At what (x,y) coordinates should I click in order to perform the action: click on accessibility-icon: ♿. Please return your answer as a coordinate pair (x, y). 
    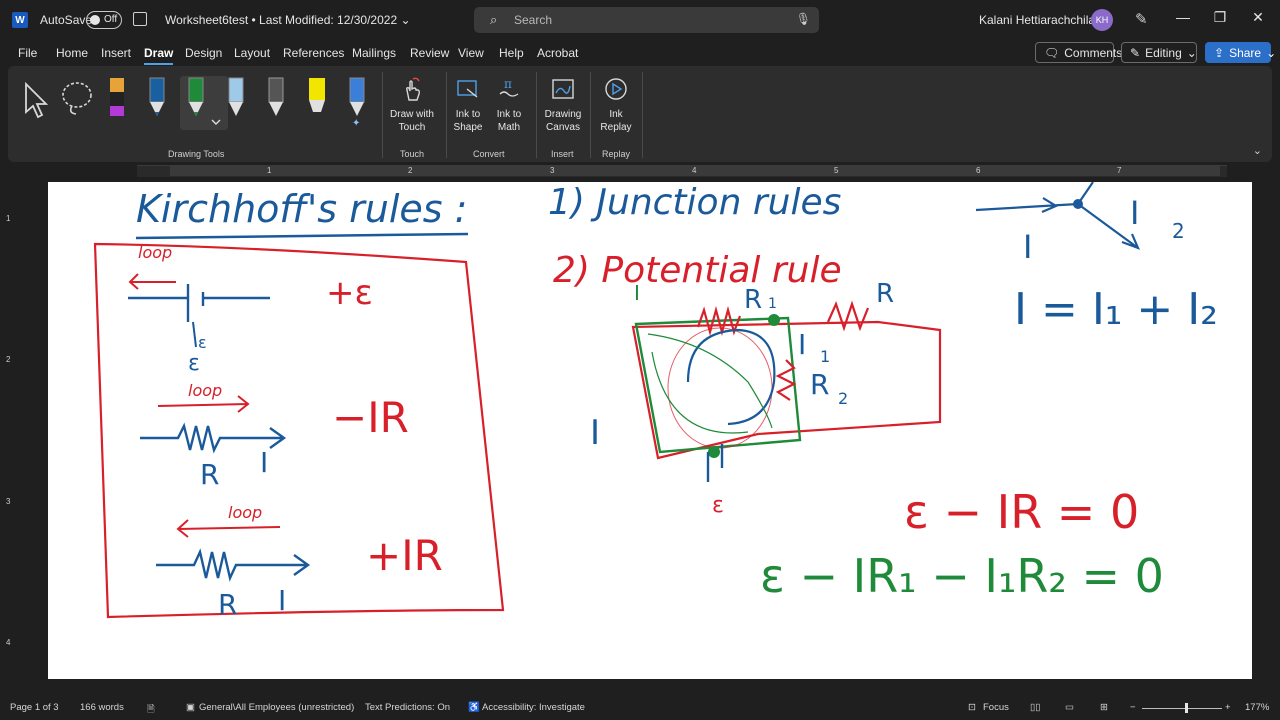
    Looking at the image, I should click on (474, 707).